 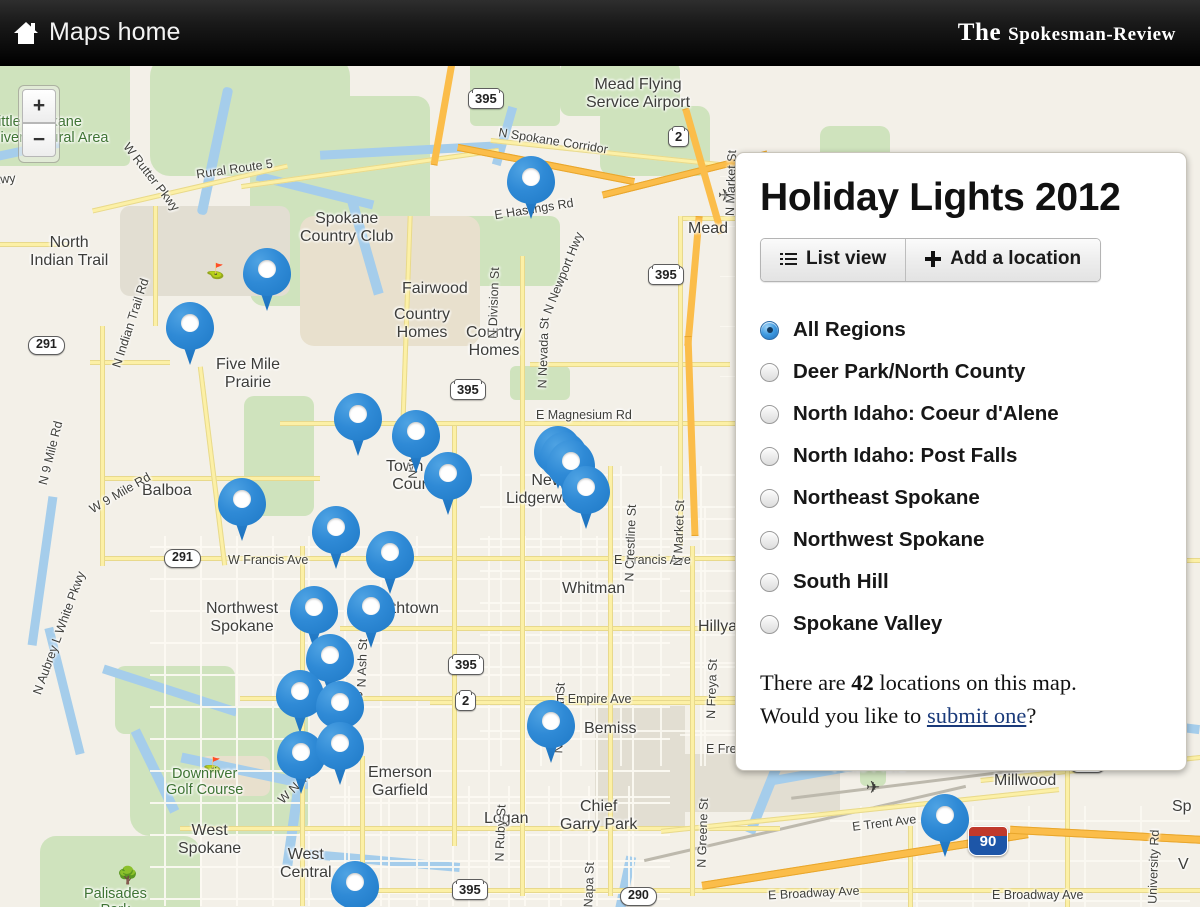 I want to click on street-label: N Crestline St, so click(x=630, y=543).